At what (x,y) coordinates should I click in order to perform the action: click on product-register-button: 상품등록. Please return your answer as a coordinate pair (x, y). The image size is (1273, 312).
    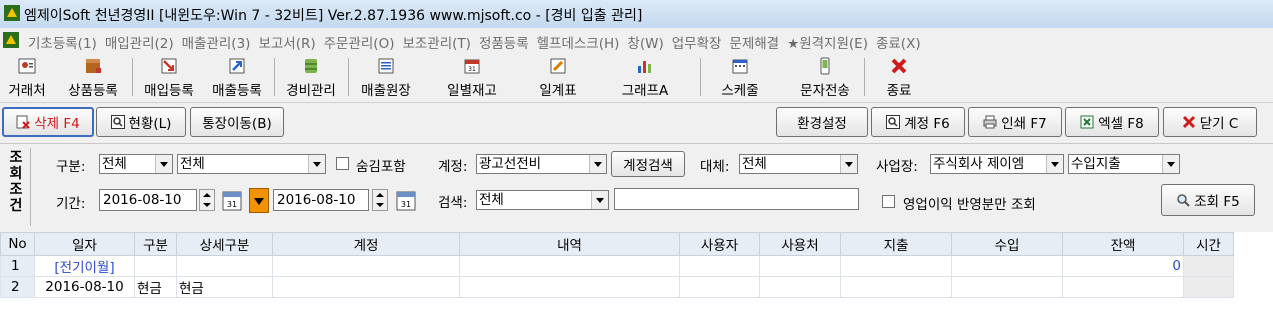
    Looking at the image, I should click on (93, 77).